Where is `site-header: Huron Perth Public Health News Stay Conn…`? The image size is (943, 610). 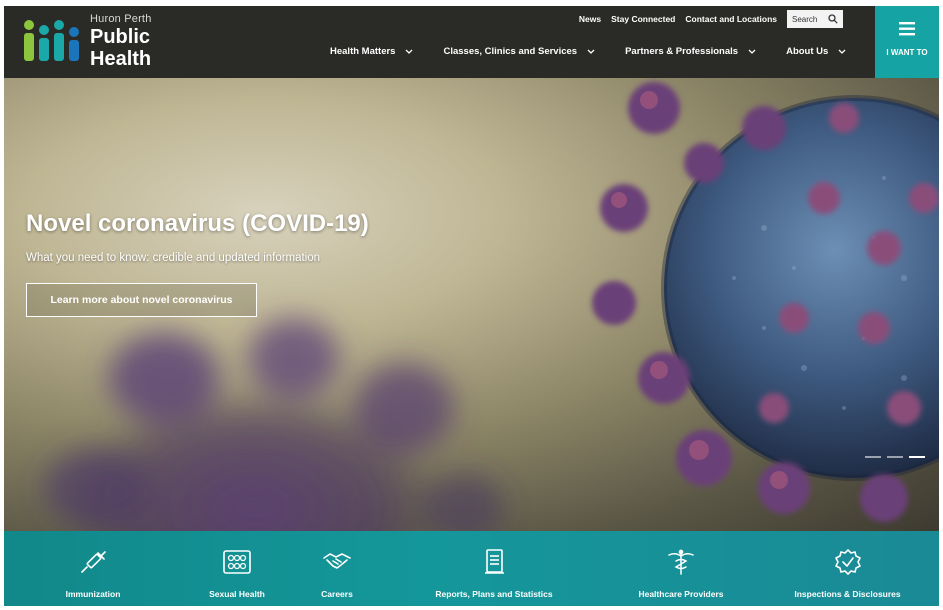
site-header: Huron Perth Public Health News Stay Conn… is located at coordinates (471, 42).